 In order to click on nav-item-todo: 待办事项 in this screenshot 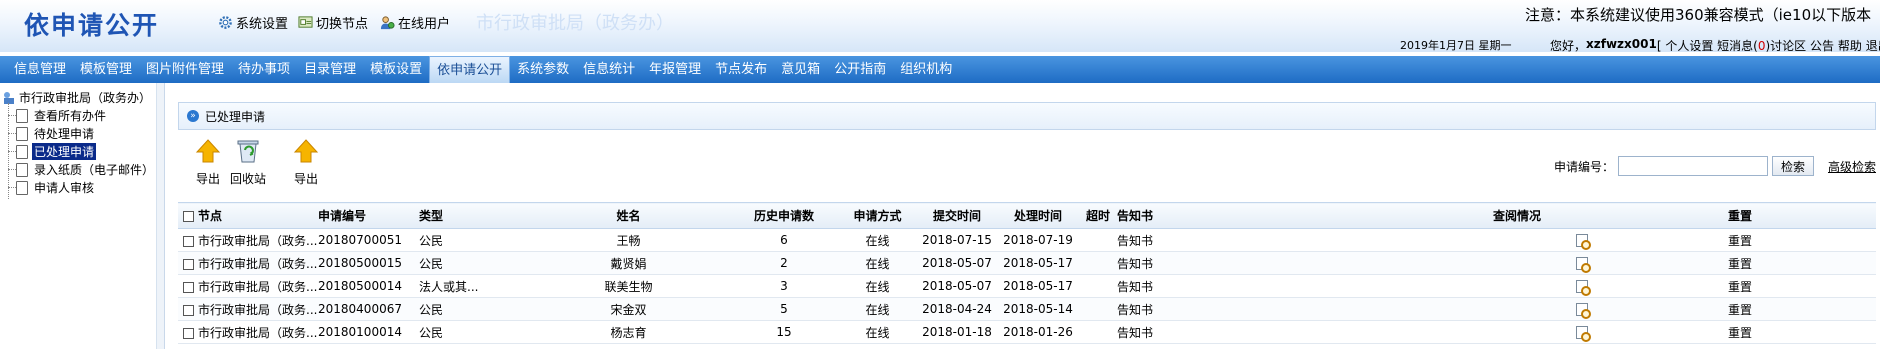, I will do `click(264, 69)`.